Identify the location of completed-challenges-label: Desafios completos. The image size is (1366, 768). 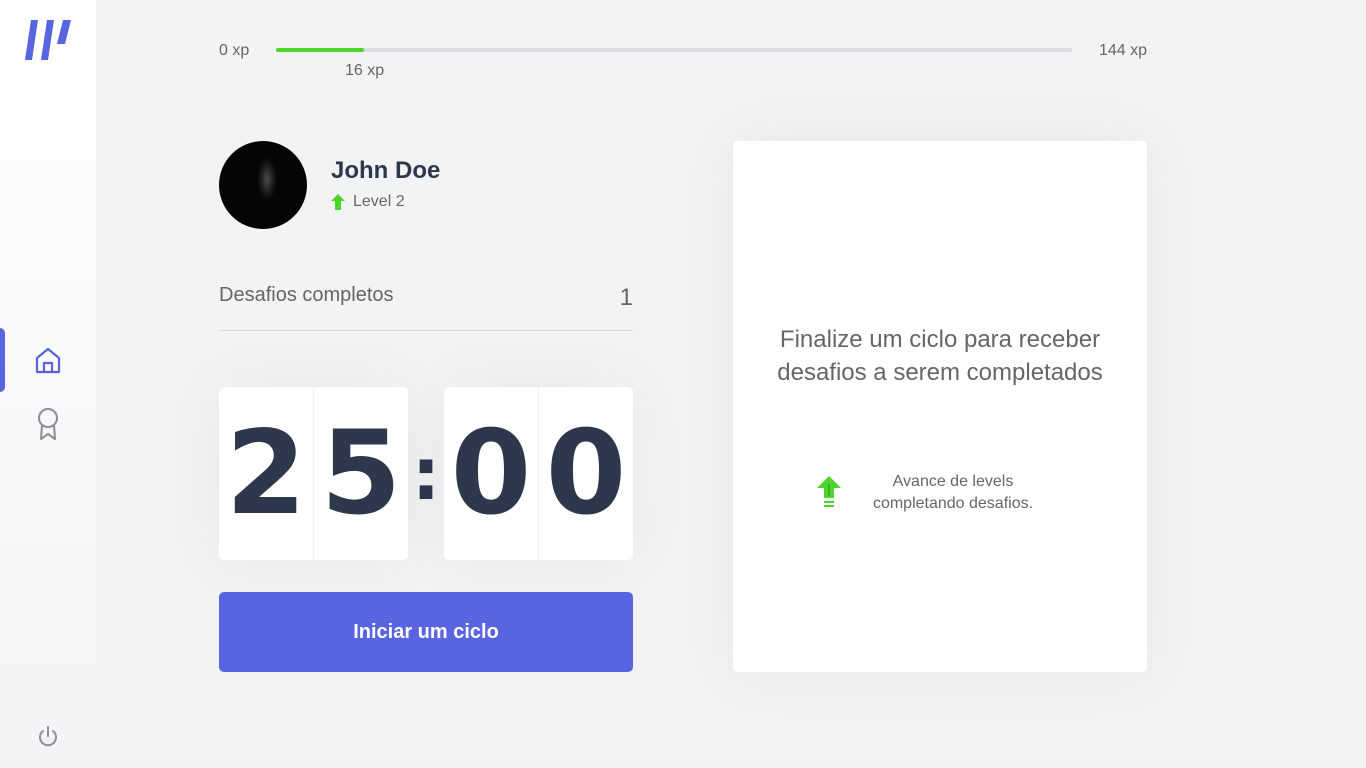
(306, 295).